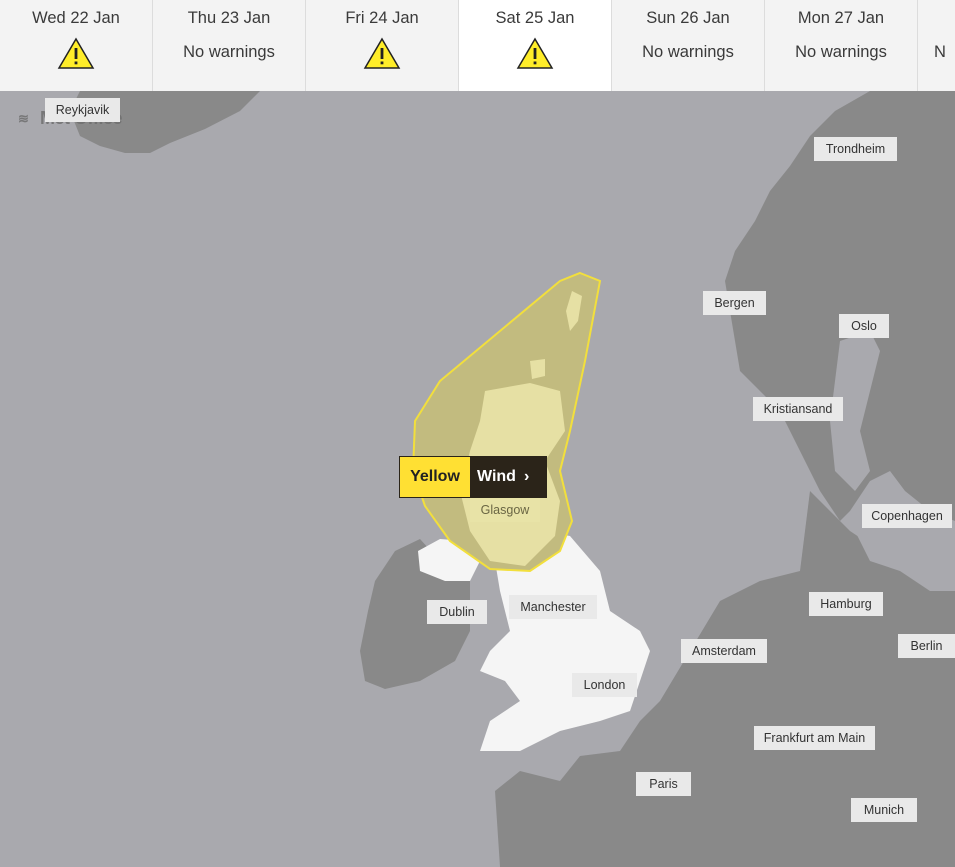 The image size is (955, 867). I want to click on warning-type: Wind ›, so click(508, 477).